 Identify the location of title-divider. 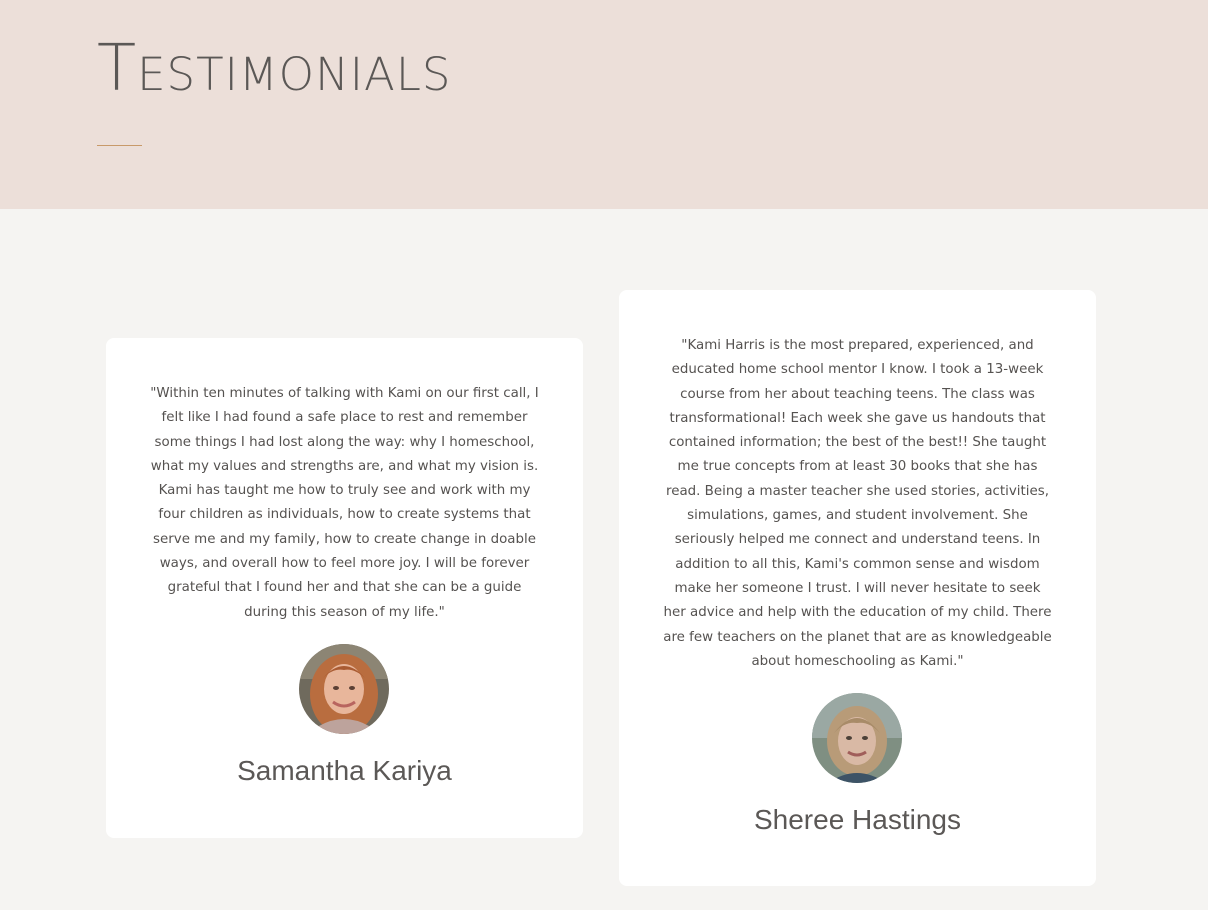
(119, 145).